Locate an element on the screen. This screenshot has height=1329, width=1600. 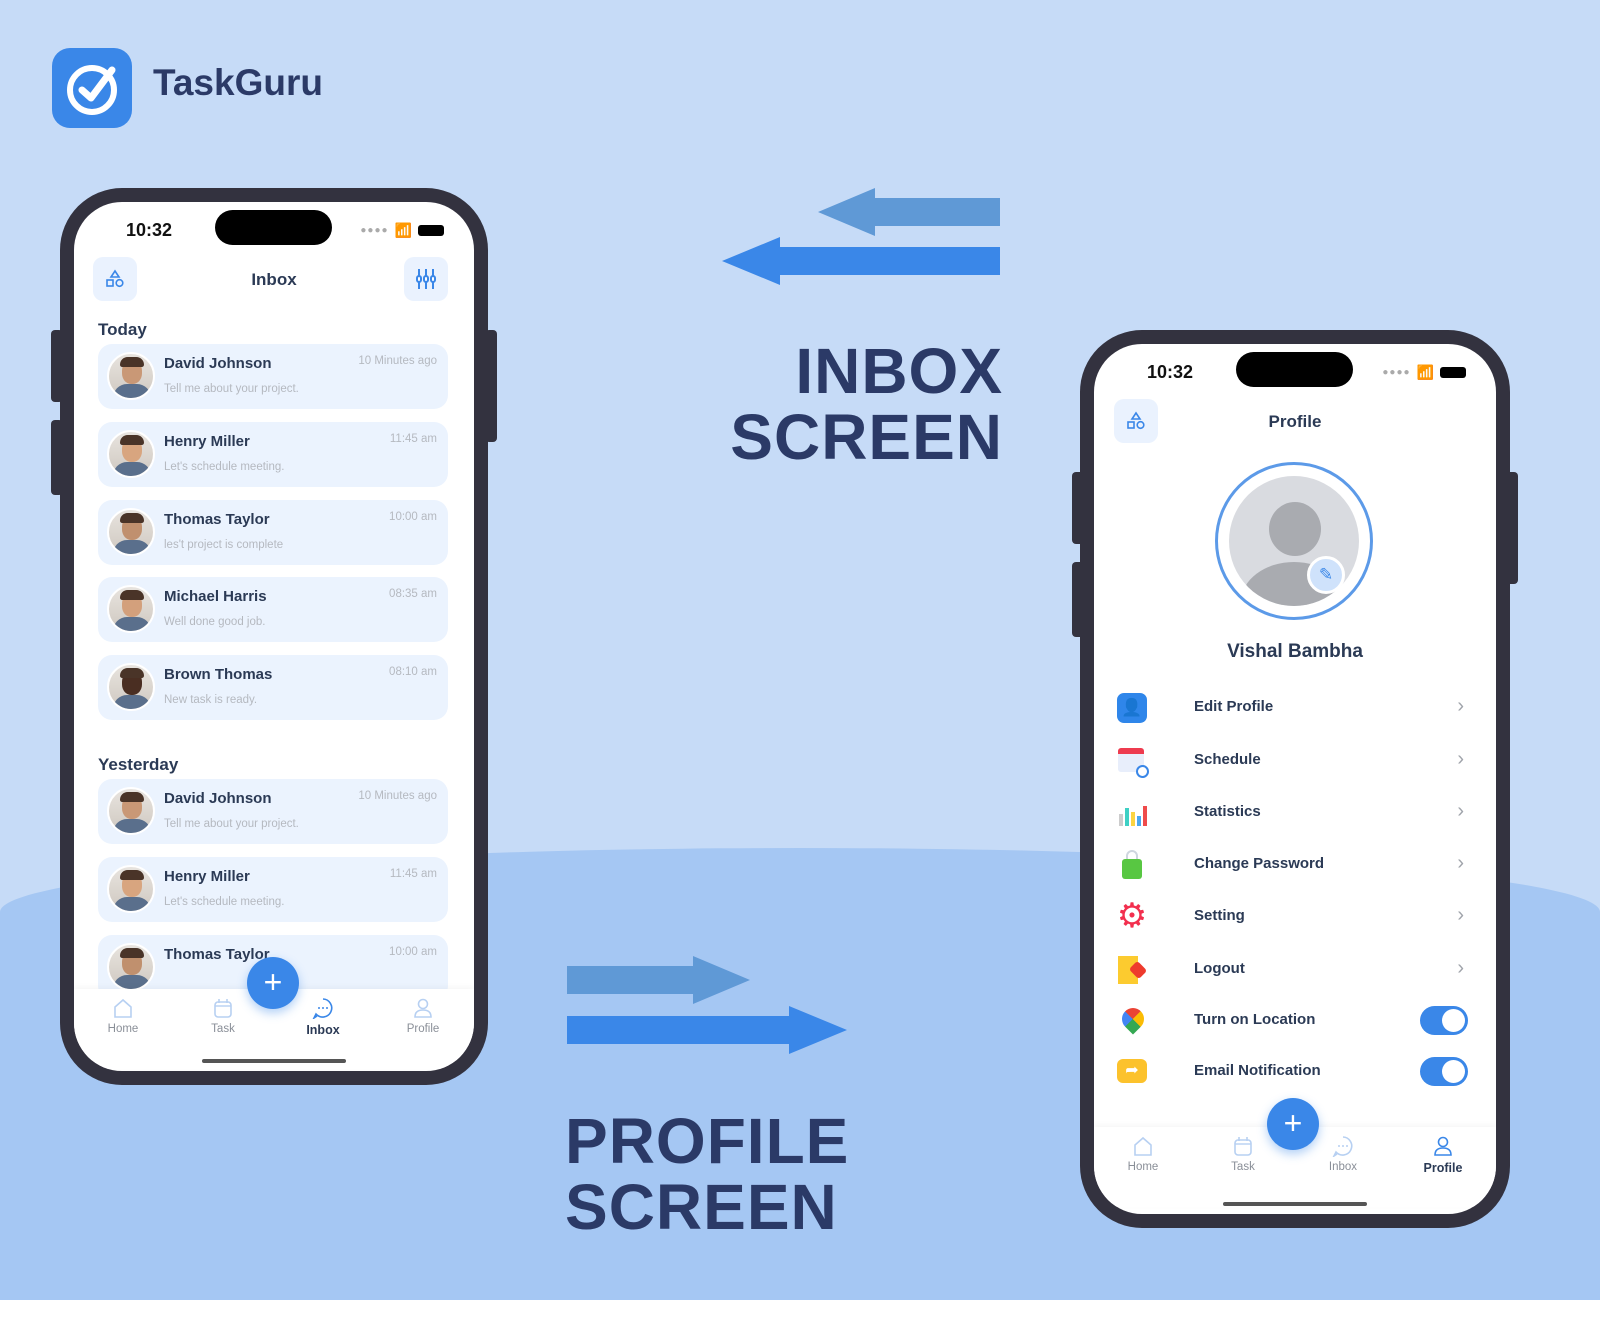
menu-item-email-notification: ➦ Email Notification is located at coordinates (1292, 1071).